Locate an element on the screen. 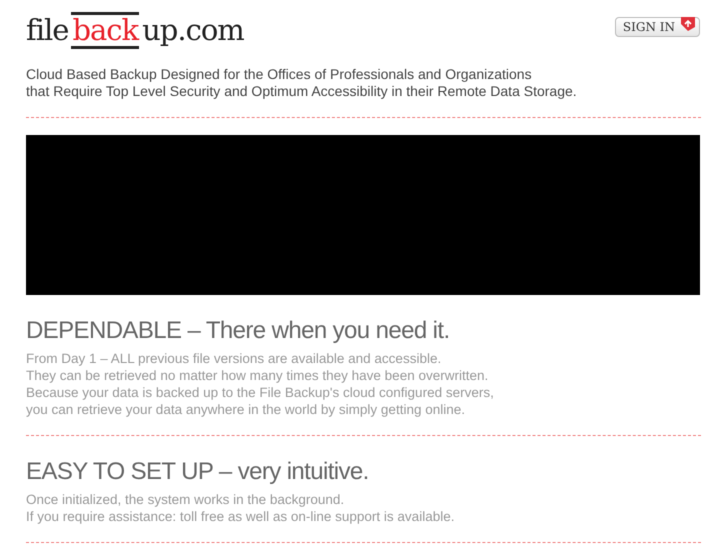 The width and height of the screenshot is (727, 545). tagline: Cloud Based Backup Designed for the Offices of Professionals and Organizations that Require Top Level Security and Optimum Accessibility in their Remote Data Storage. is located at coordinates (302, 83).